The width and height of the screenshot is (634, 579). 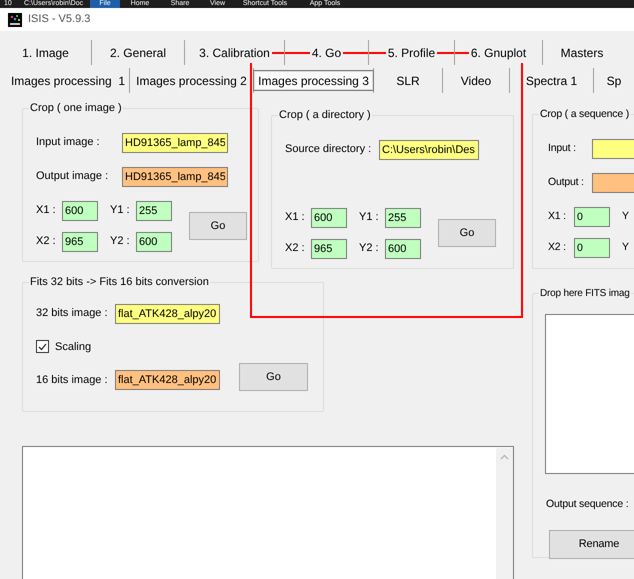 I want to click on field-label: 32 bits image :, so click(x=72, y=314).